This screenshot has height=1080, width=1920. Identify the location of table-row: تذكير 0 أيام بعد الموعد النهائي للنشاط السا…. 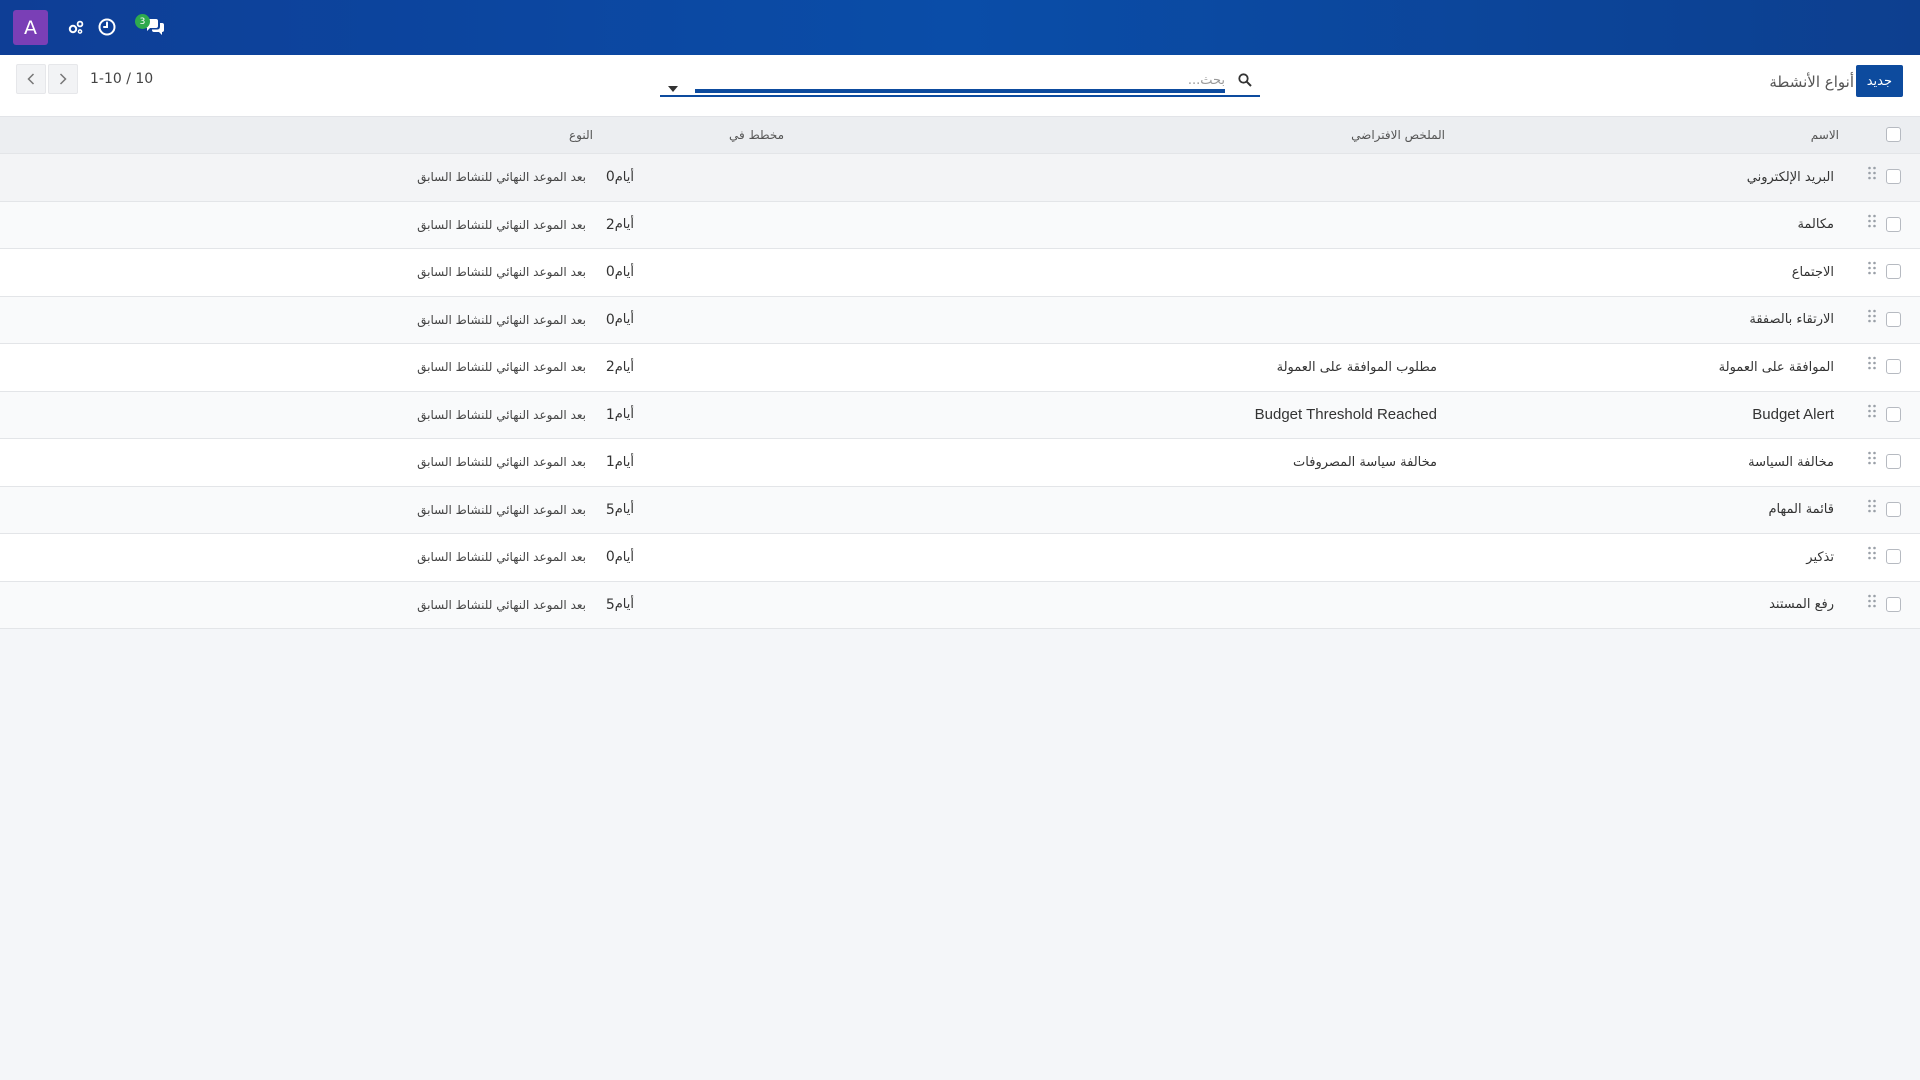
(960, 558).